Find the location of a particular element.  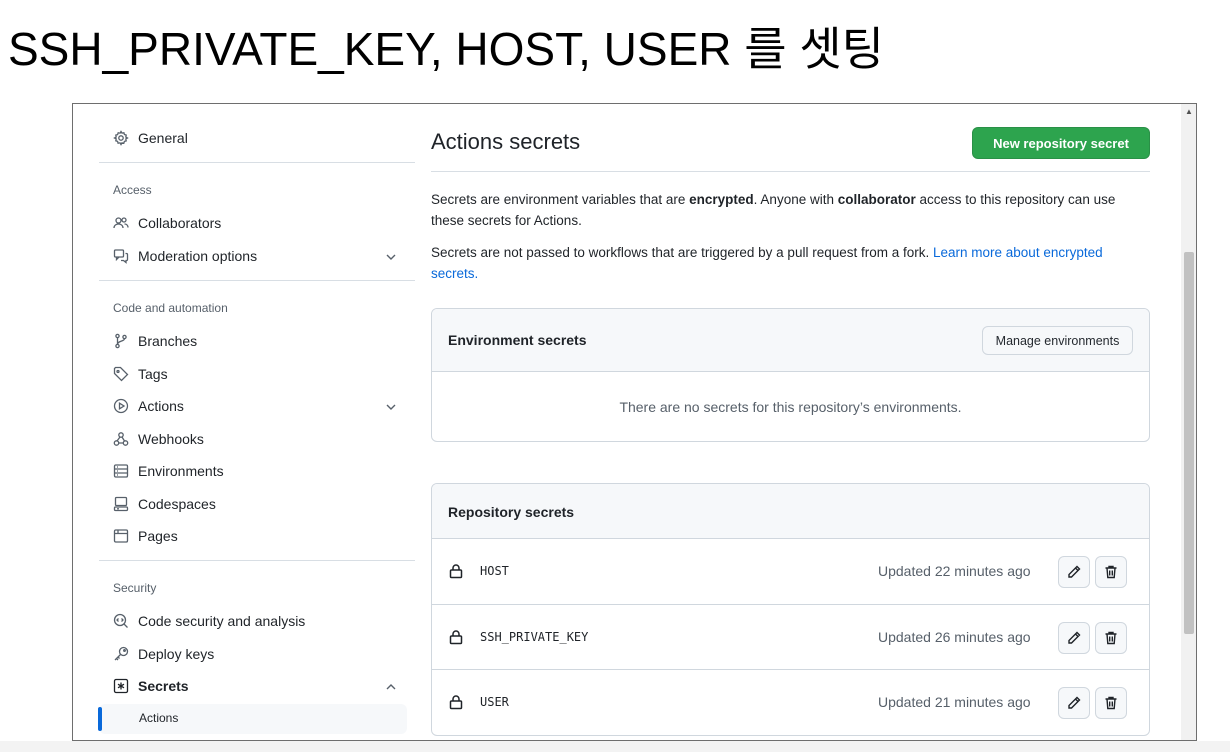

sidebar-item-label: Actions is located at coordinates (161, 406).